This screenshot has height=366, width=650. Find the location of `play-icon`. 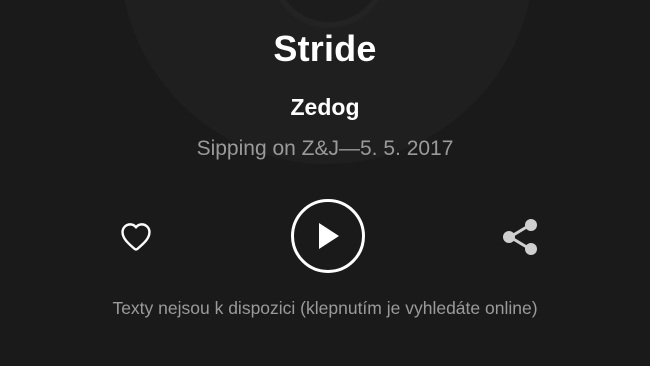

play-icon is located at coordinates (329, 236).